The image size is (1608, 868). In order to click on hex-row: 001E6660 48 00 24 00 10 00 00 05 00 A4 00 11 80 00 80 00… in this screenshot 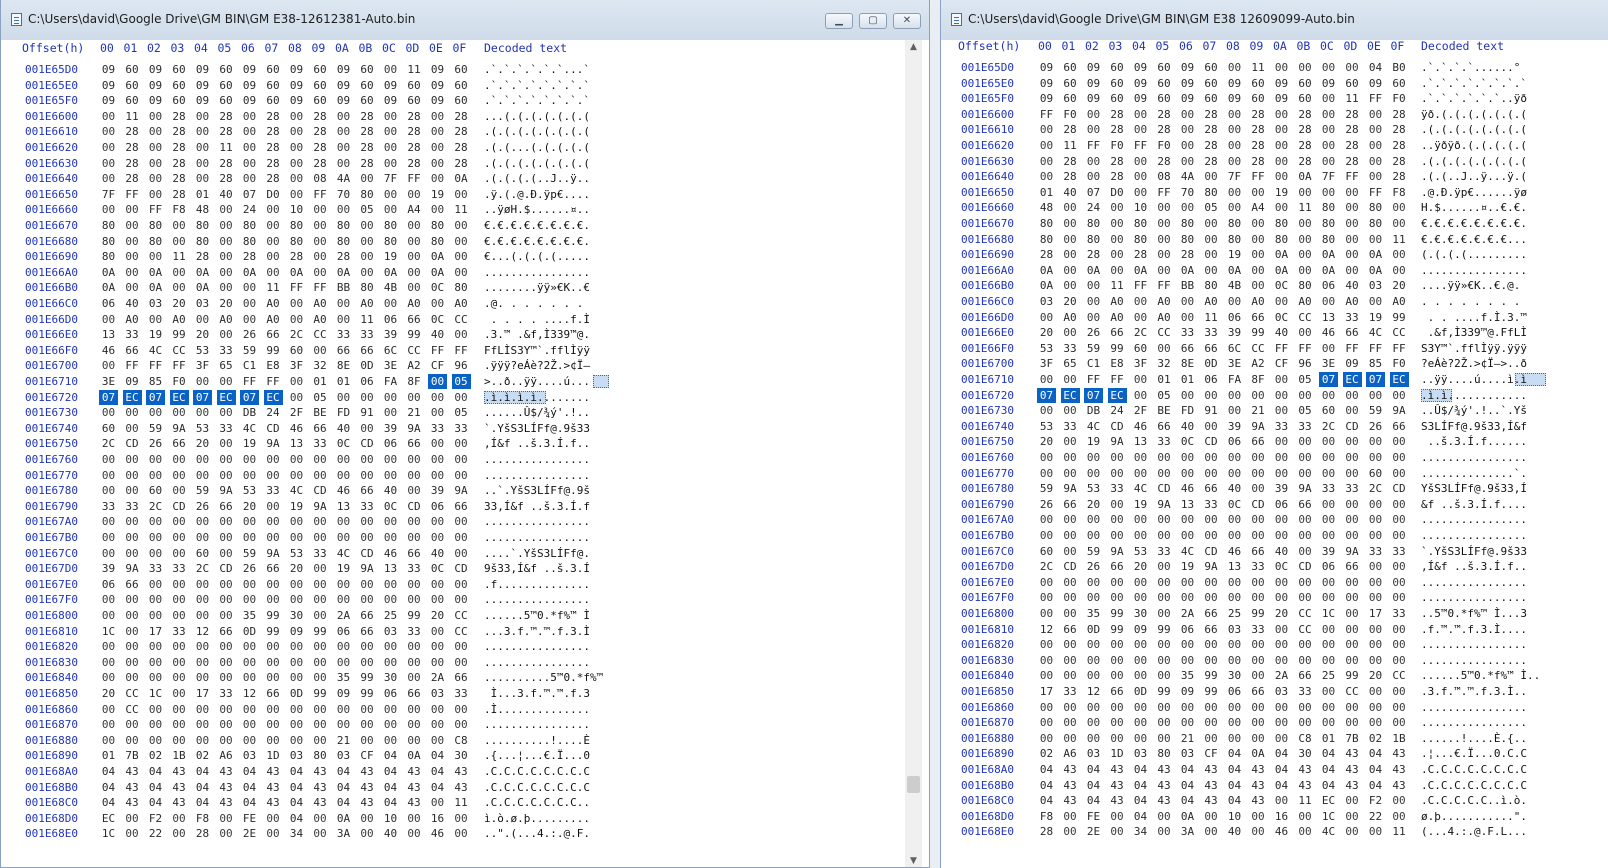, I will do `click(1274, 207)`.